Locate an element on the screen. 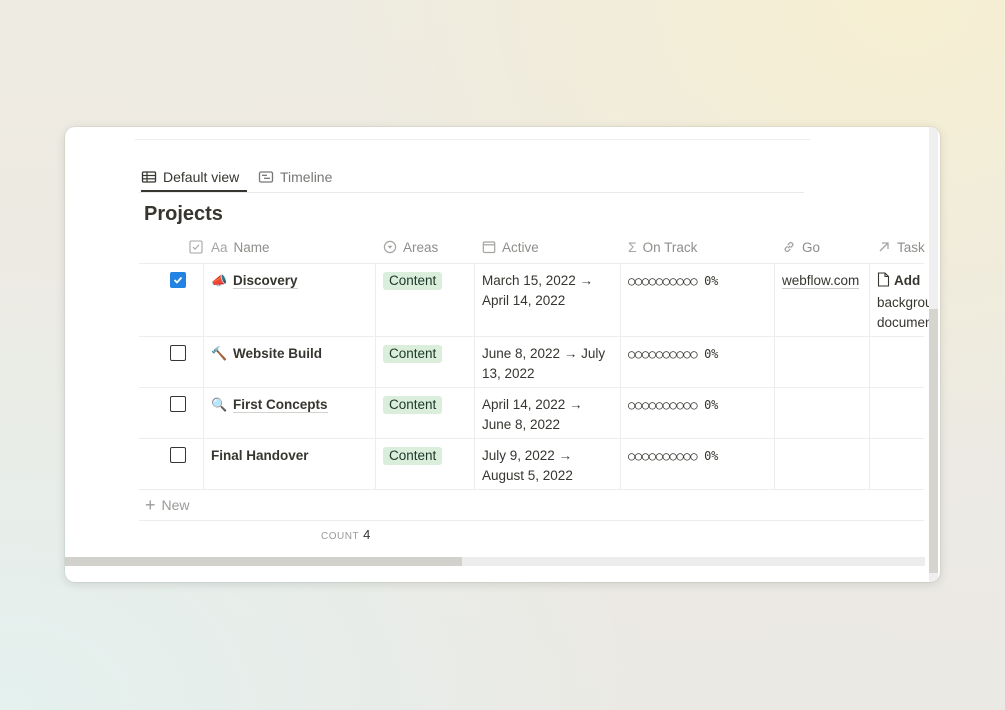 The width and height of the screenshot is (1005, 710). count-summary: COUNT 4 is located at coordinates (345, 534).